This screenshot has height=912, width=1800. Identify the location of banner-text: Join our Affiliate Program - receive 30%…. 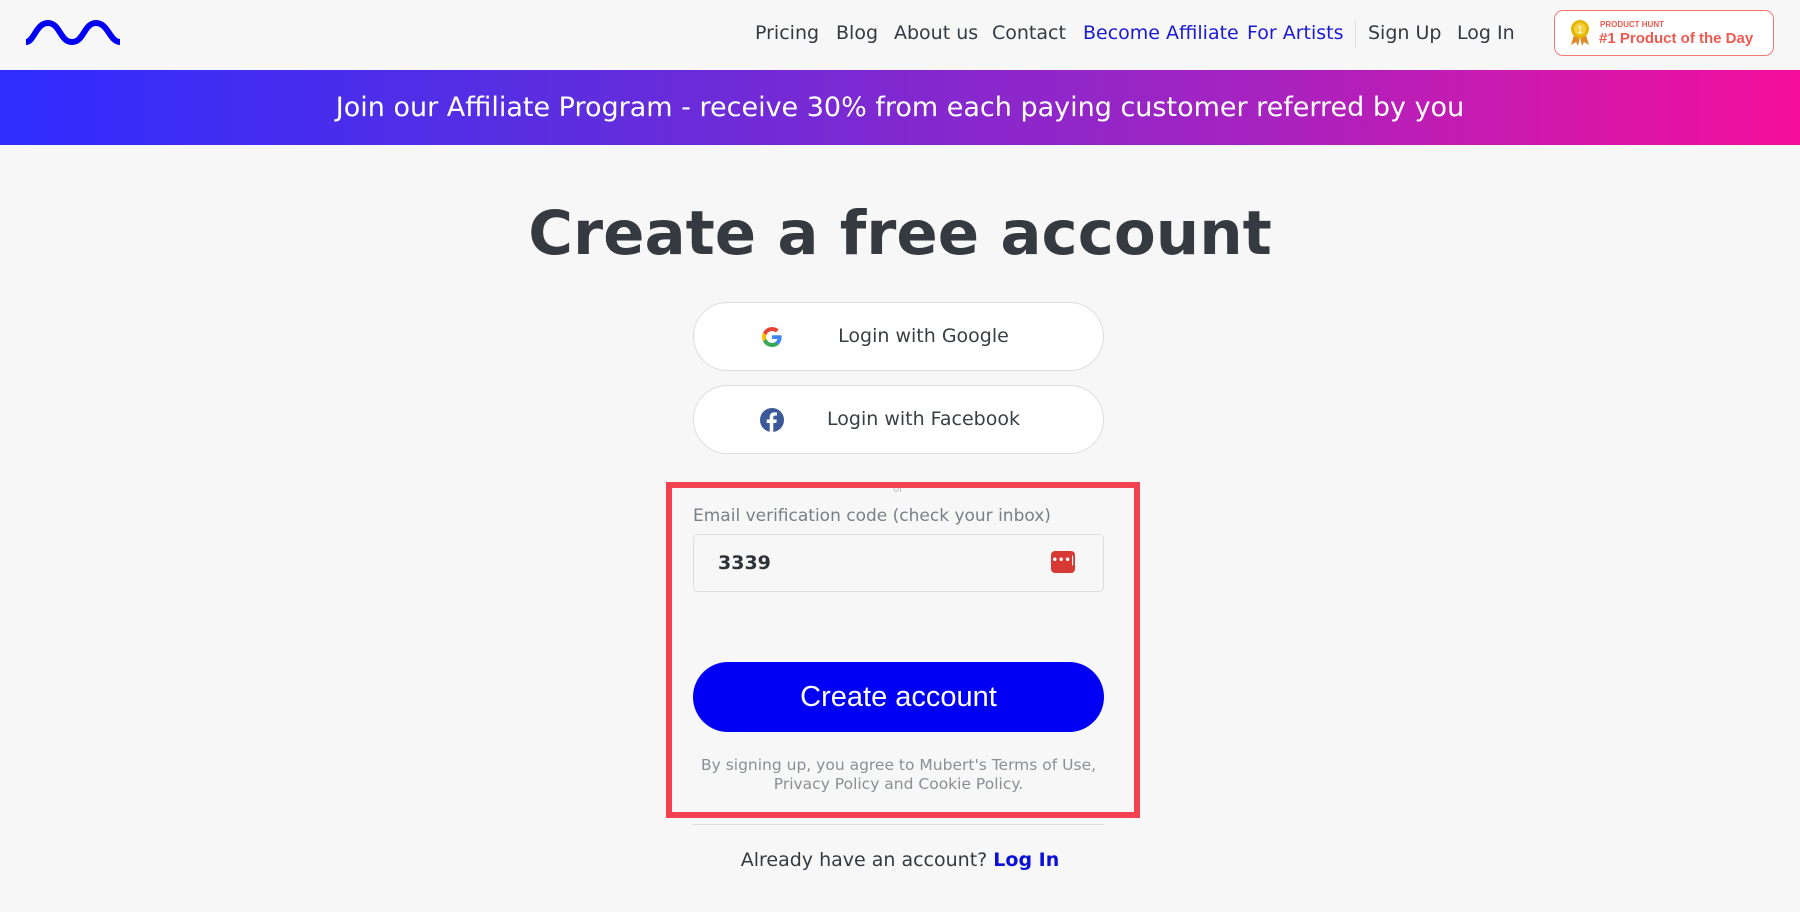
(900, 107).